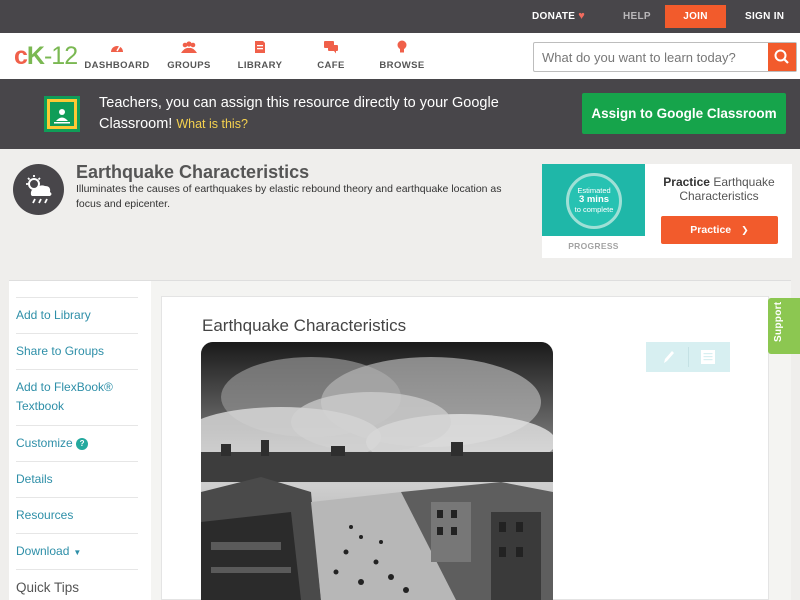  I want to click on search-icon, so click(781, 56).